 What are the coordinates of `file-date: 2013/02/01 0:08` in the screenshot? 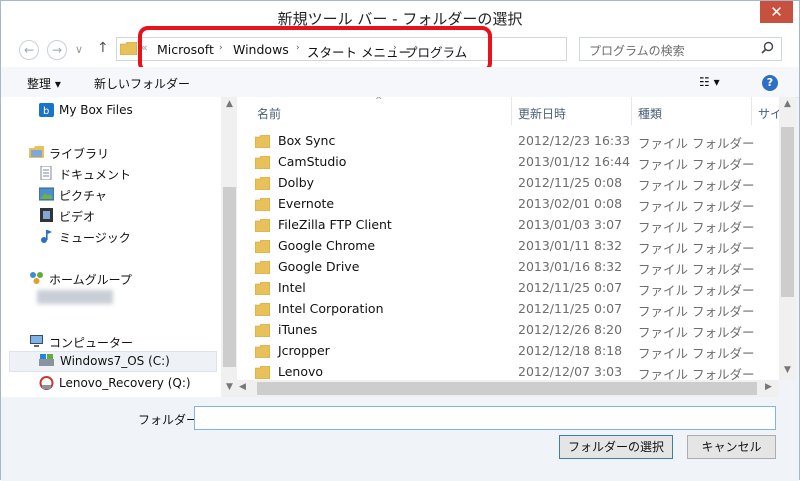 It's located at (570, 203).